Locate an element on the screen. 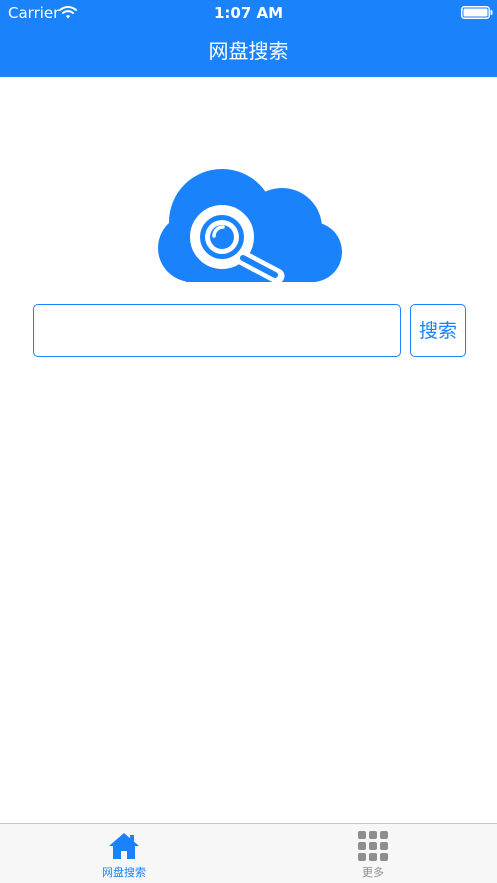 Image resolution: width=497 pixels, height=883 pixels. status-bar: Carrier 1:07 AM is located at coordinates (248, 13).